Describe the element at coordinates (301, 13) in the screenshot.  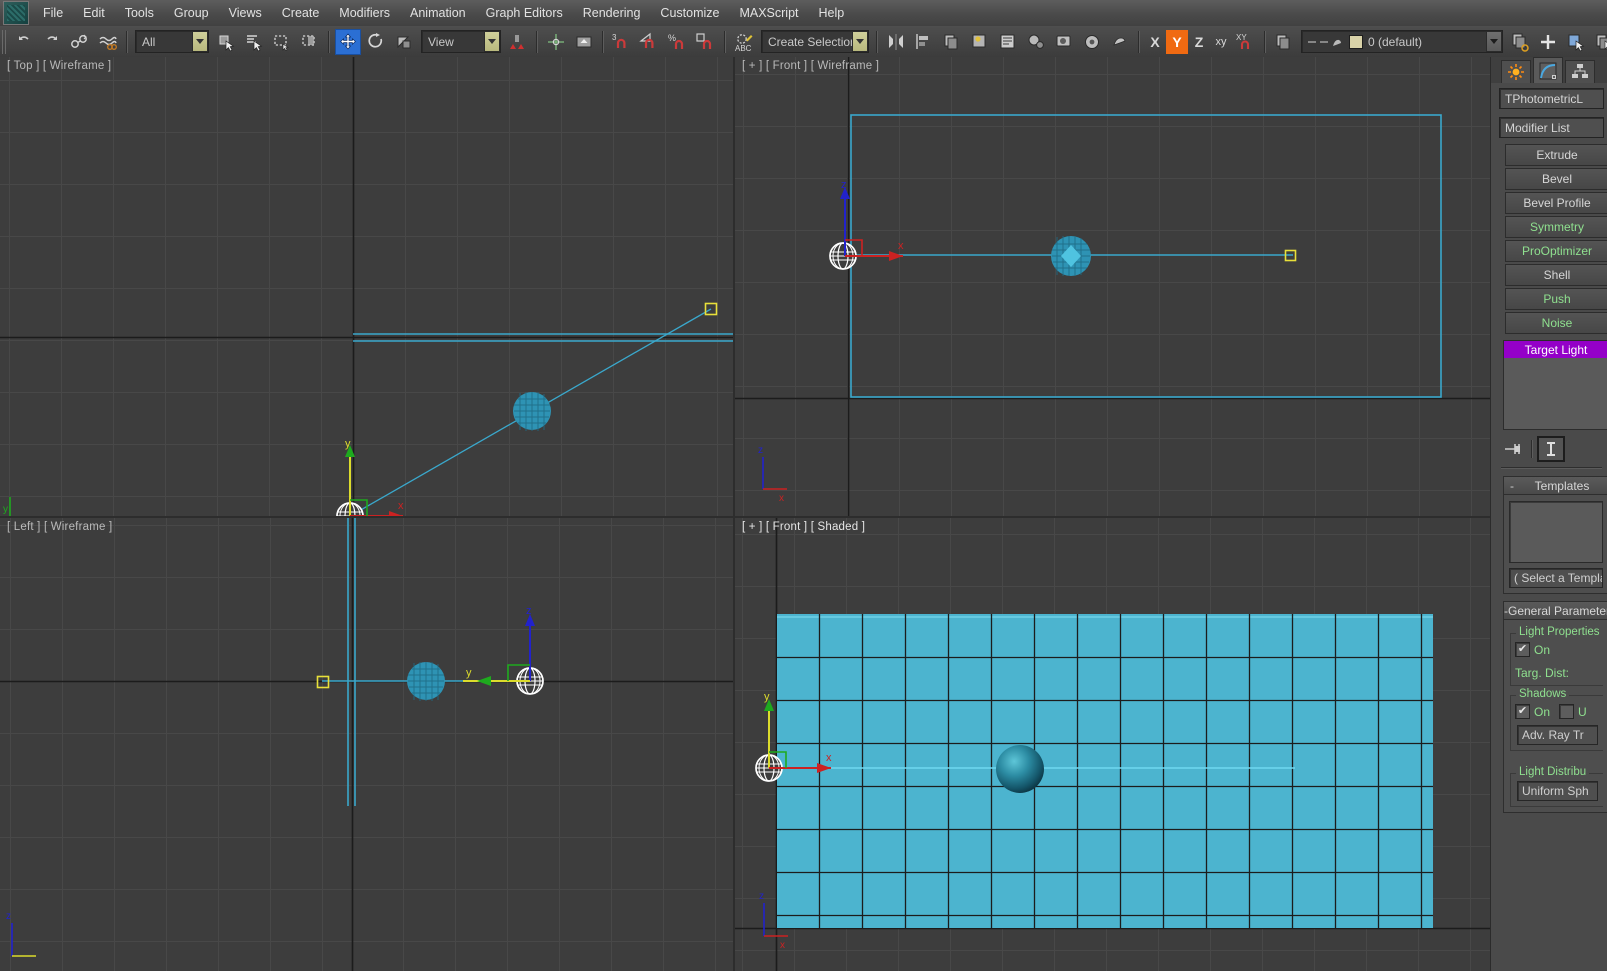
I see `menu-item-create: Create` at that location.